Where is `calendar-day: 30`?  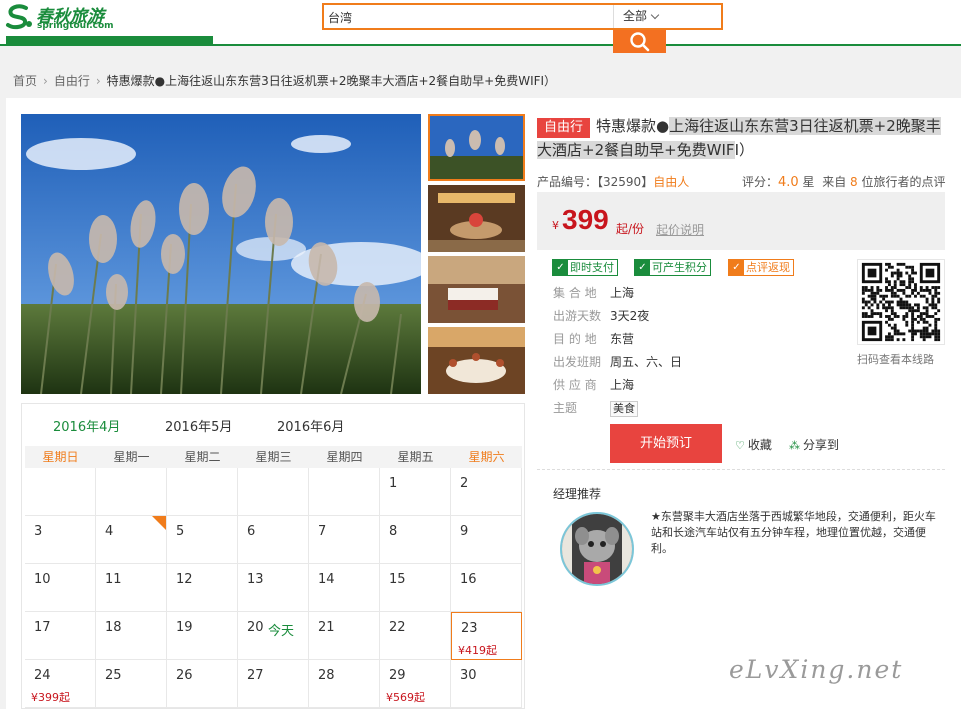
calendar-day: 30 is located at coordinates (486, 684).